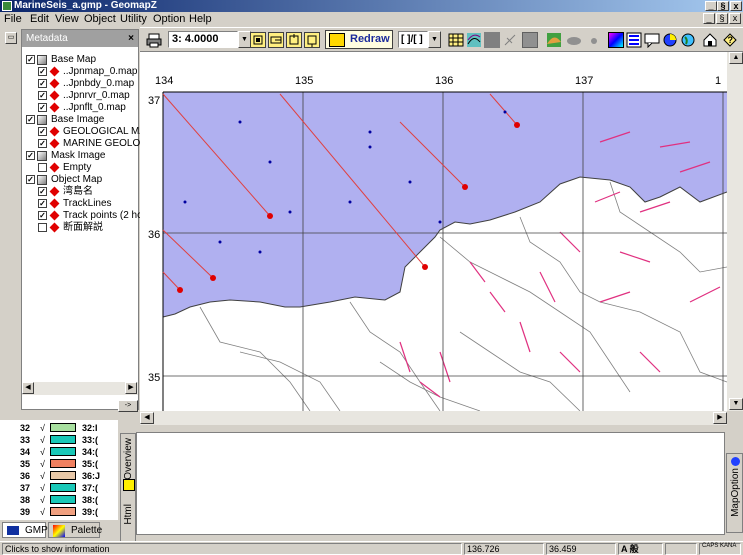 The image size is (743, 555). What do you see at coordinates (28, 388) in the screenshot?
I see `scroll-left-button: ◀` at bounding box center [28, 388].